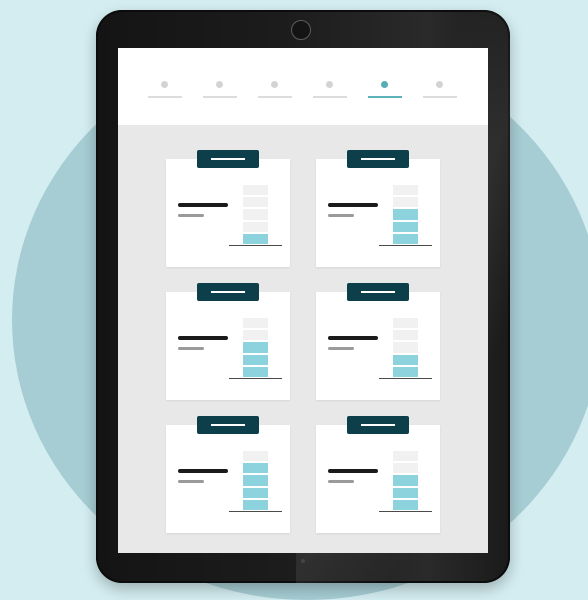  What do you see at coordinates (303, 561) in the screenshot?
I see `home-sensor` at bounding box center [303, 561].